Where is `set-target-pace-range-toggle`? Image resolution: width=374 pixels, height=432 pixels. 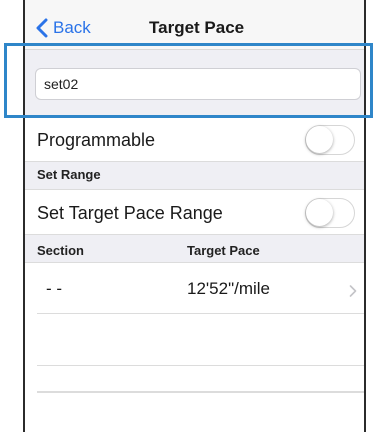 set-target-pace-range-toggle is located at coordinates (330, 213).